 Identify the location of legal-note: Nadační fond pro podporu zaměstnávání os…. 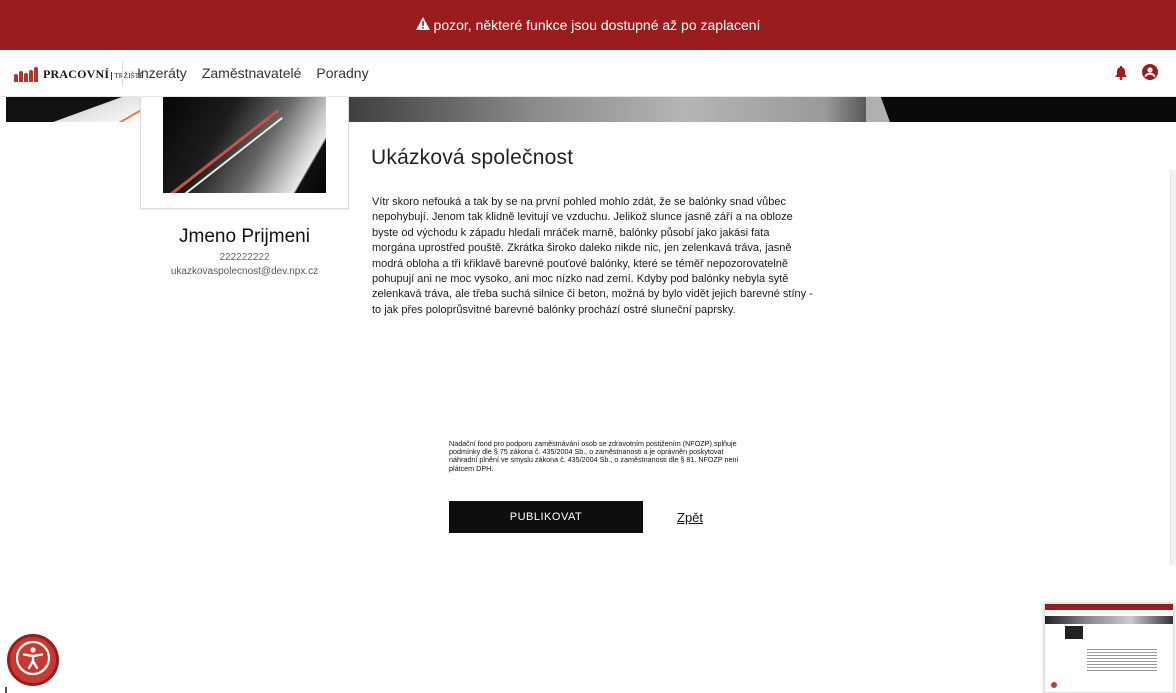
(594, 456).